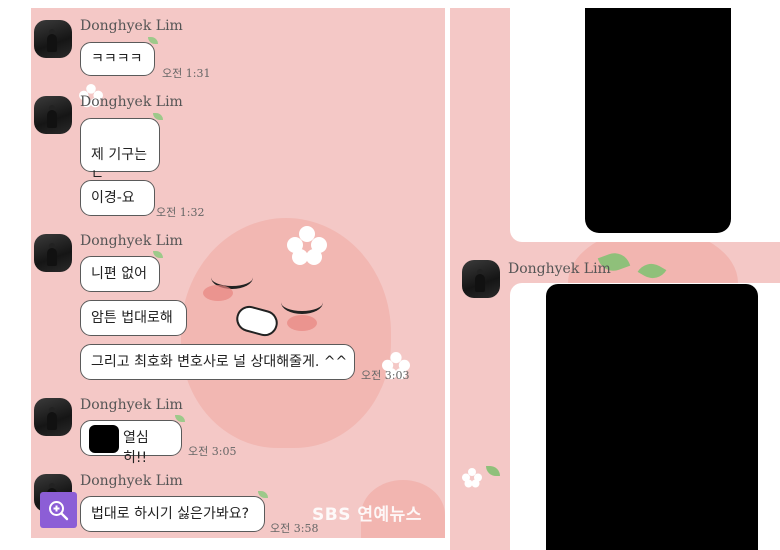 The height and width of the screenshot is (550, 780). I want to click on peach-eye-decoration, so click(302, 302).